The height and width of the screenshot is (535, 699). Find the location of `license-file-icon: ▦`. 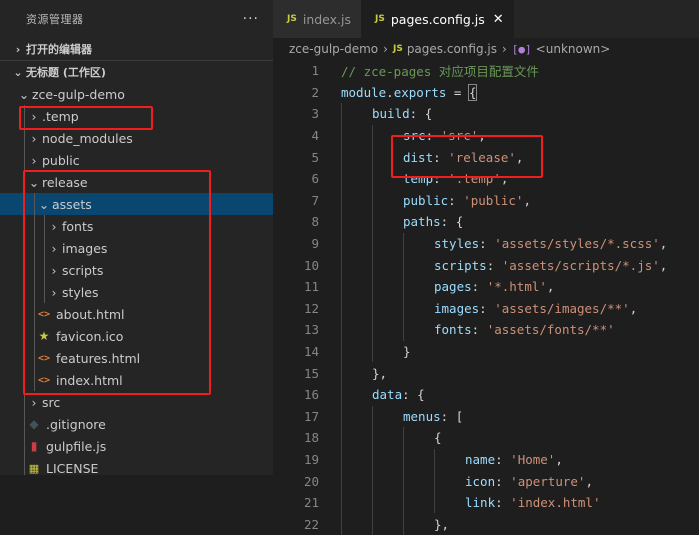

license-file-icon: ▦ is located at coordinates (34, 468).